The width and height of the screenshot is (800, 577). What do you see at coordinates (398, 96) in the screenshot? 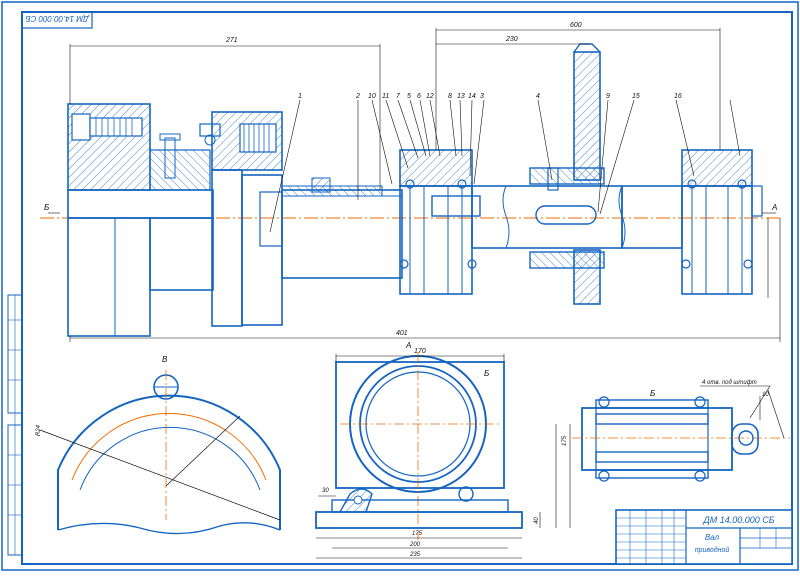
I see `leader-7: 7` at bounding box center [398, 96].